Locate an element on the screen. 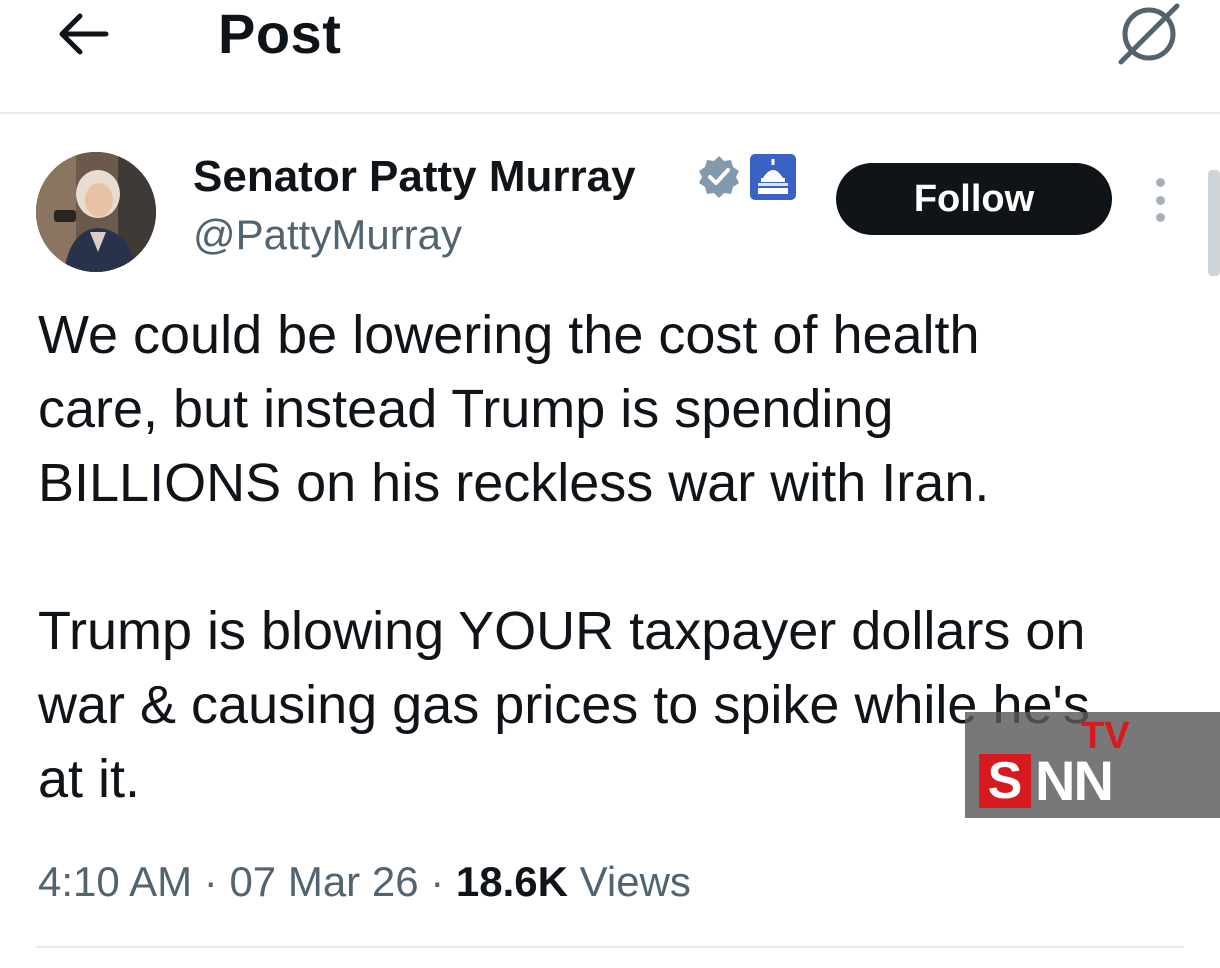 This screenshot has width=1220, height=968. verified-badge-icon is located at coordinates (719, 177).